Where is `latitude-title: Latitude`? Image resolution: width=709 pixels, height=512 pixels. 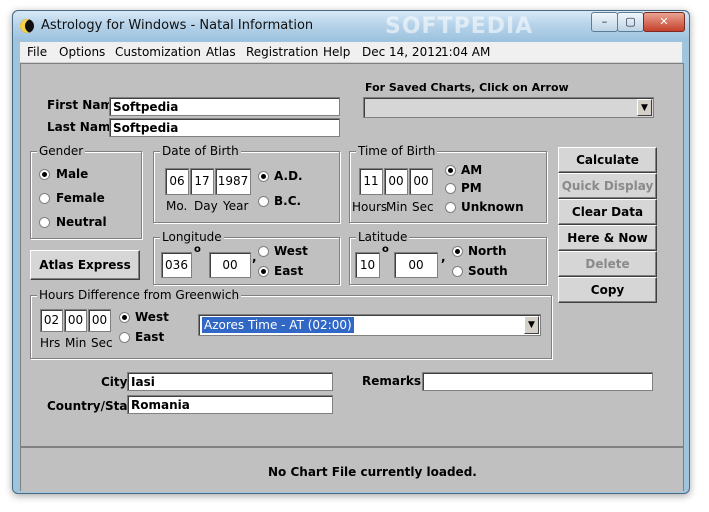
latitude-title: Latitude is located at coordinates (383, 237).